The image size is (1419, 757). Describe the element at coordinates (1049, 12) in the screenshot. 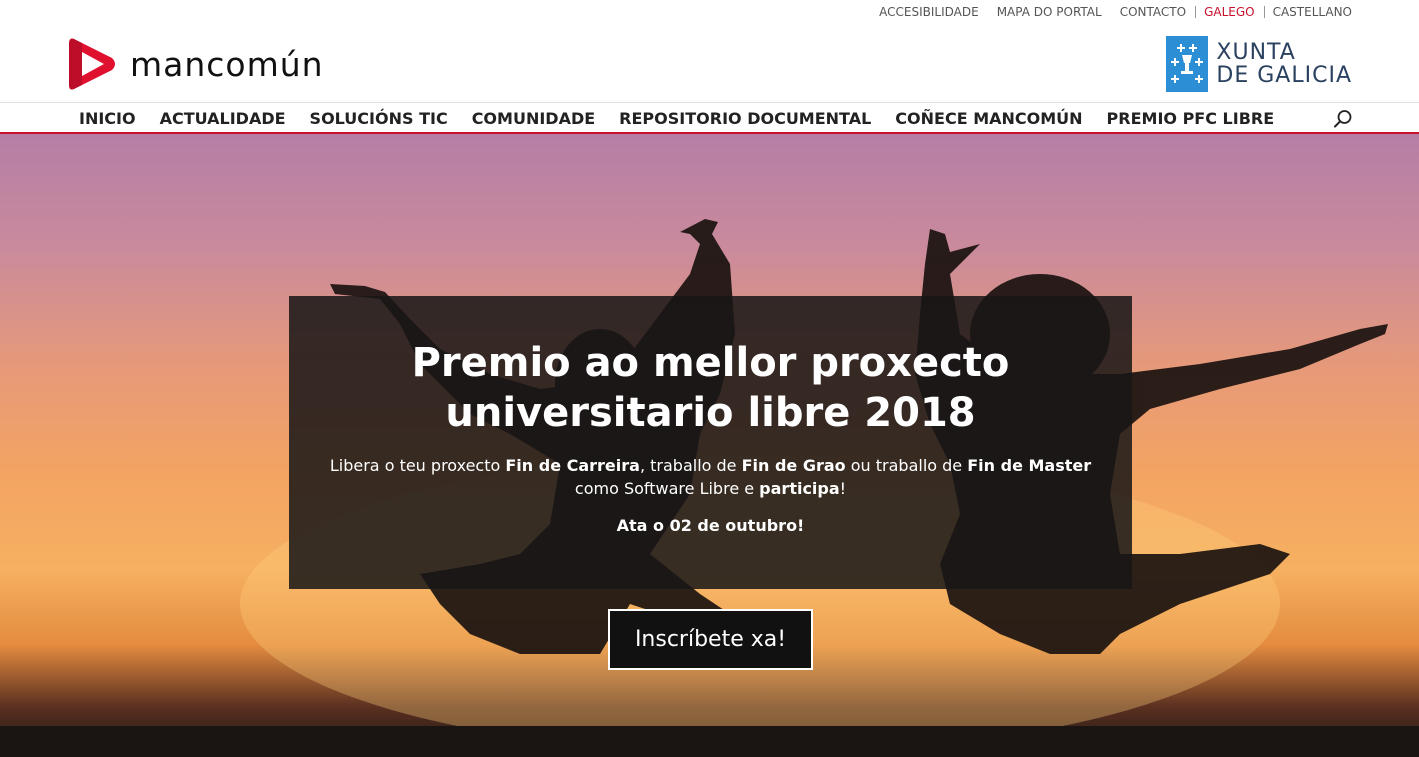

I see `link-site-map: MAPA DO PORTAL` at that location.